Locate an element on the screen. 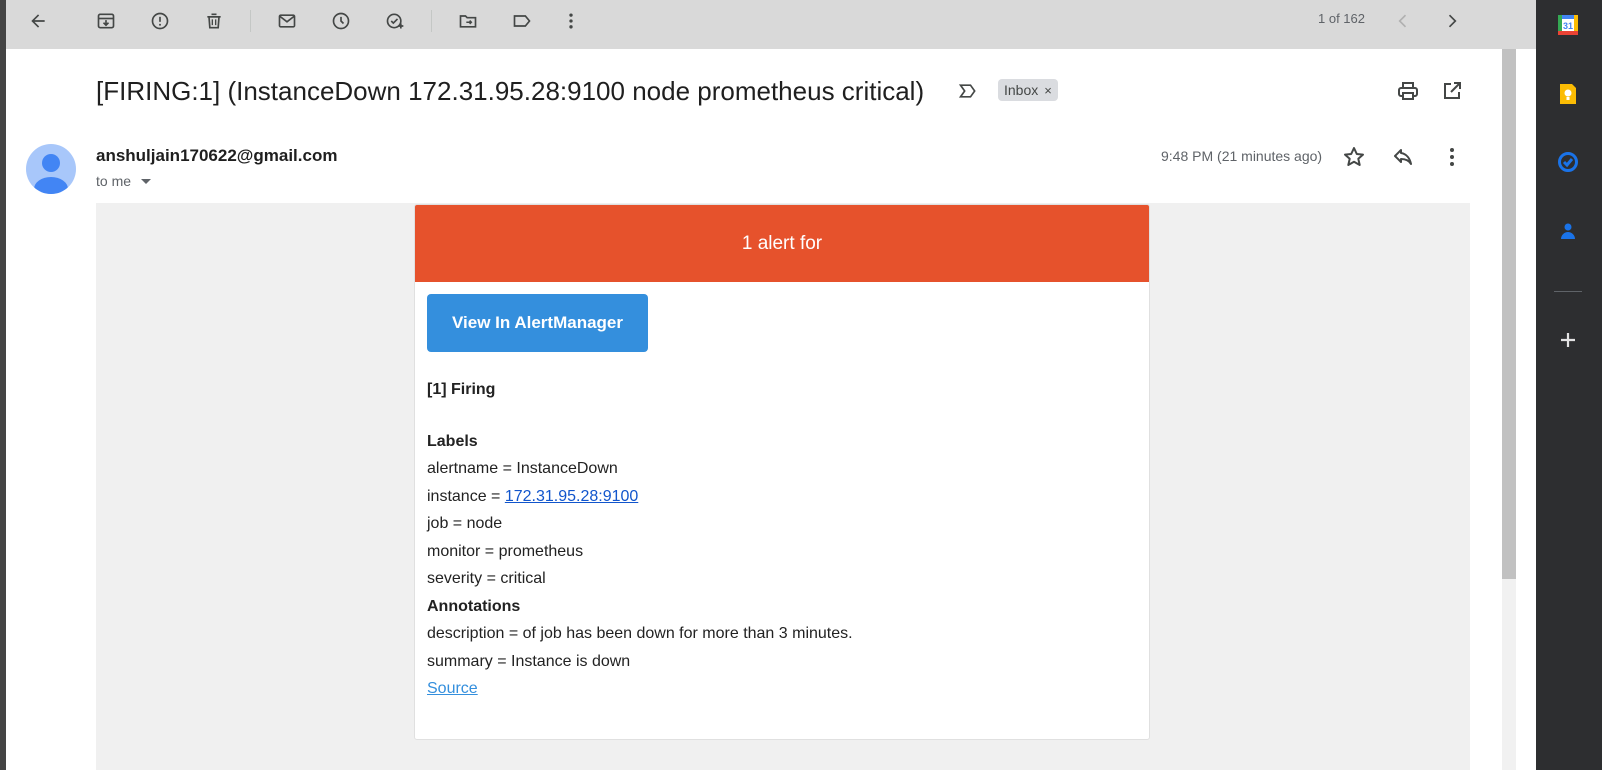  received-time: 9:48 PM (21 minutes ago) is located at coordinates (1242, 156).